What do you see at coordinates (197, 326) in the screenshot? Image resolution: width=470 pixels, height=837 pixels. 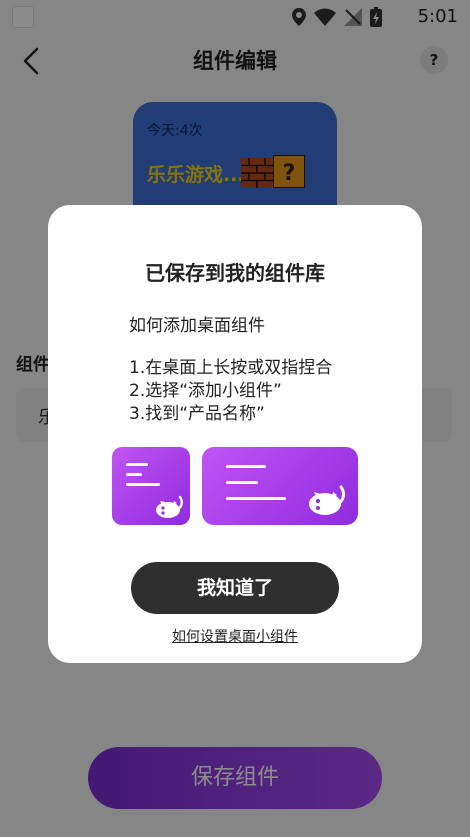 I see `dialog-subtitle: 如何添加桌面组件` at bounding box center [197, 326].